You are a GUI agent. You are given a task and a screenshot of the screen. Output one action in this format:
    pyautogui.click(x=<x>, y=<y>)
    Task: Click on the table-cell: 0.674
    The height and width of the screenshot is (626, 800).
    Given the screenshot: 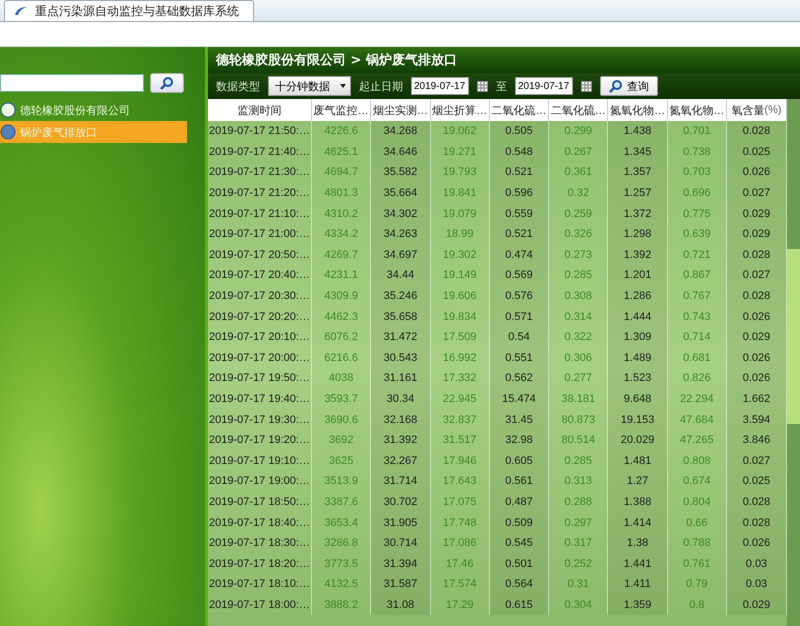 What is the action you would take?
    pyautogui.click(x=697, y=481)
    